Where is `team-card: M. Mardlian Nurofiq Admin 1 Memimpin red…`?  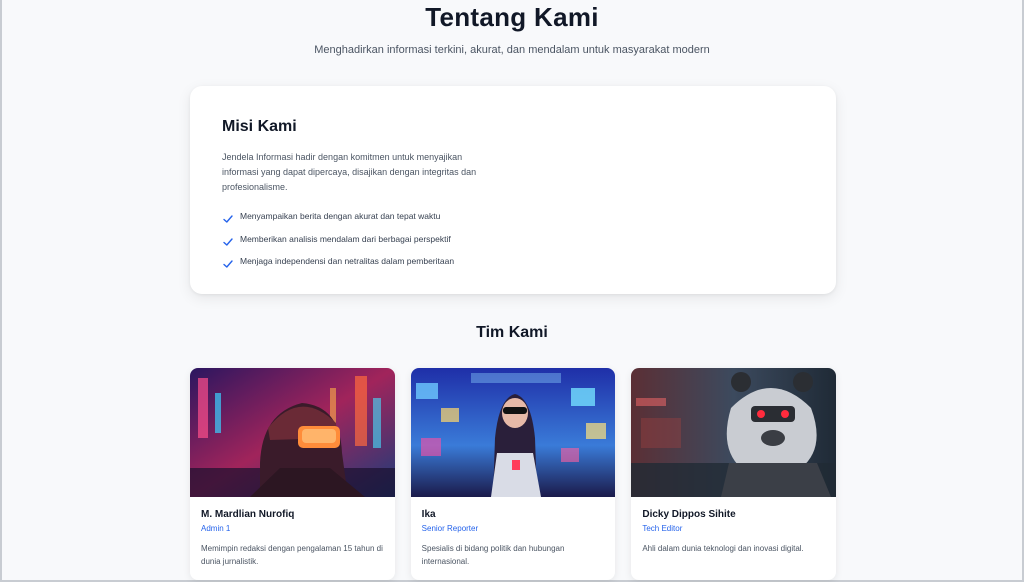 team-card: M. Mardlian Nurofiq Admin 1 Memimpin red… is located at coordinates (292, 474).